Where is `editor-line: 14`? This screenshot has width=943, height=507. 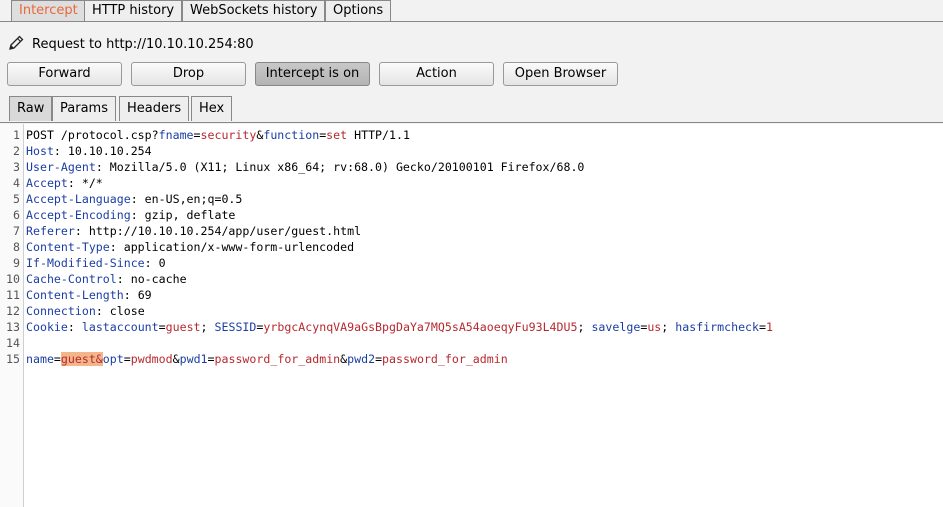 editor-line: 14 is located at coordinates (471, 343).